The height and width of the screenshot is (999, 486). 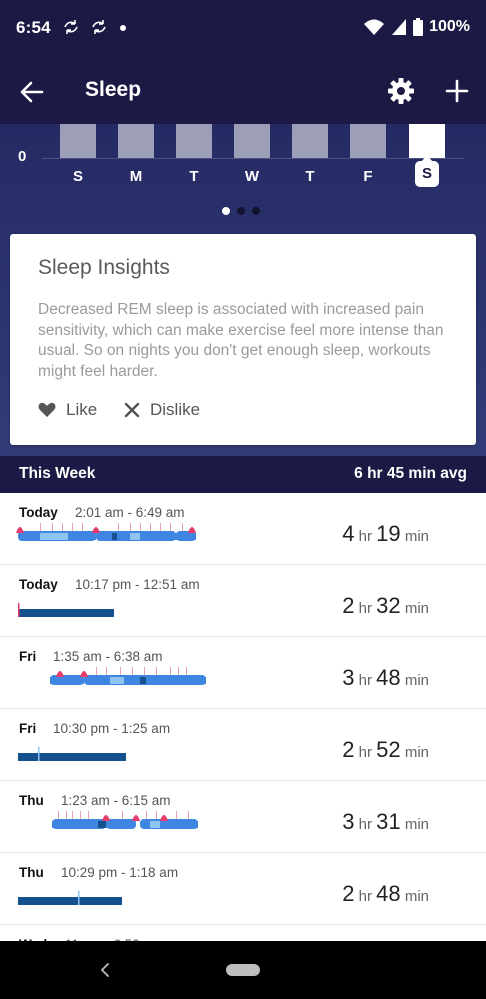 What do you see at coordinates (47, 409) in the screenshot?
I see `heart-icon` at bounding box center [47, 409].